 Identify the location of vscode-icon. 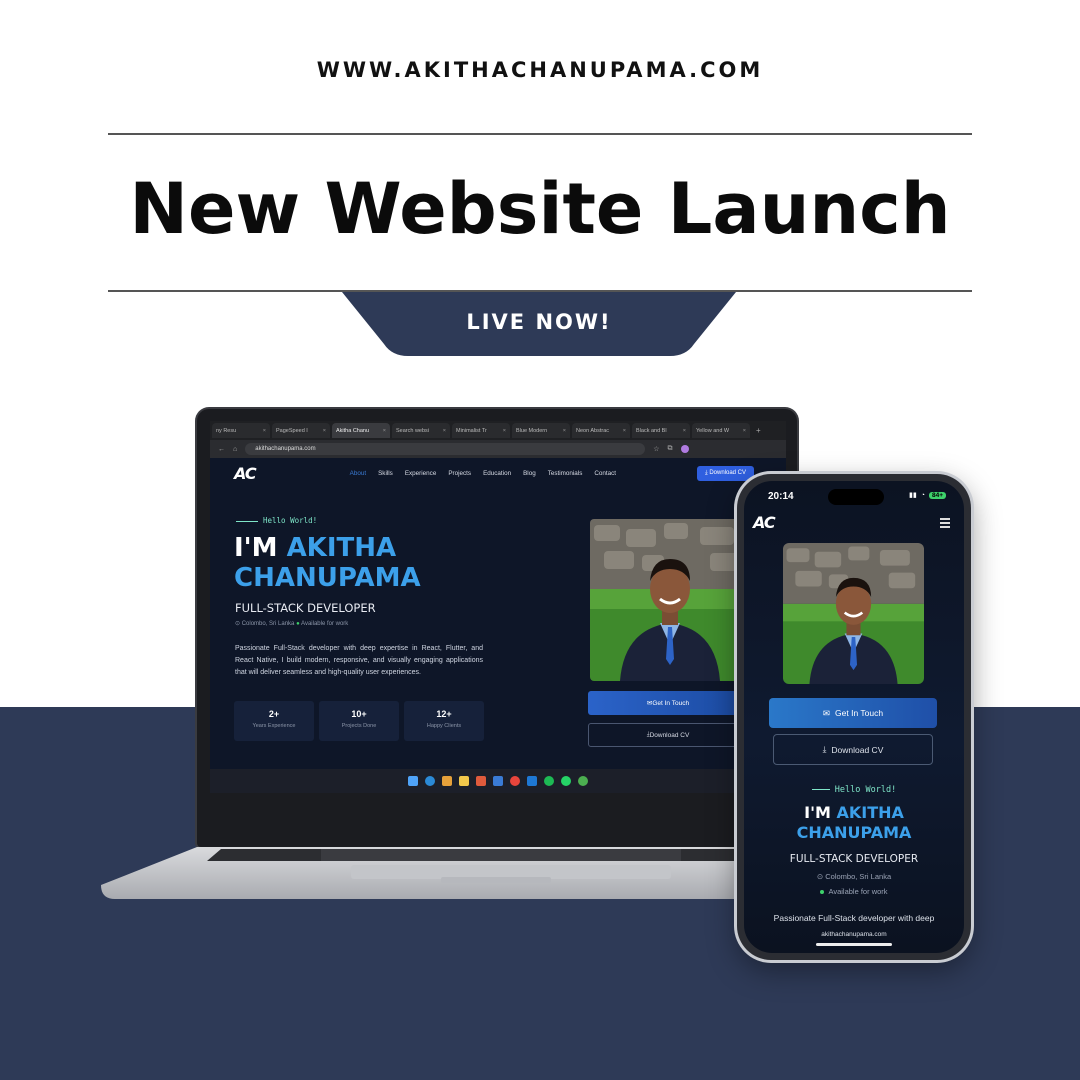
(498, 781).